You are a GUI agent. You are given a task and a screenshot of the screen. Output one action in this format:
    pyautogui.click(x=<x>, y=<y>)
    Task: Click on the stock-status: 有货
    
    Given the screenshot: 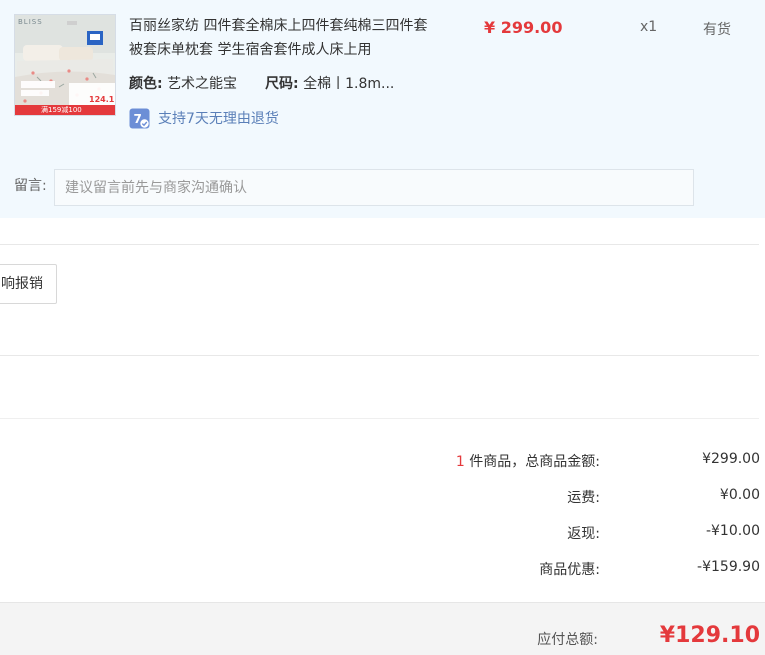 What is the action you would take?
    pyautogui.click(x=717, y=30)
    